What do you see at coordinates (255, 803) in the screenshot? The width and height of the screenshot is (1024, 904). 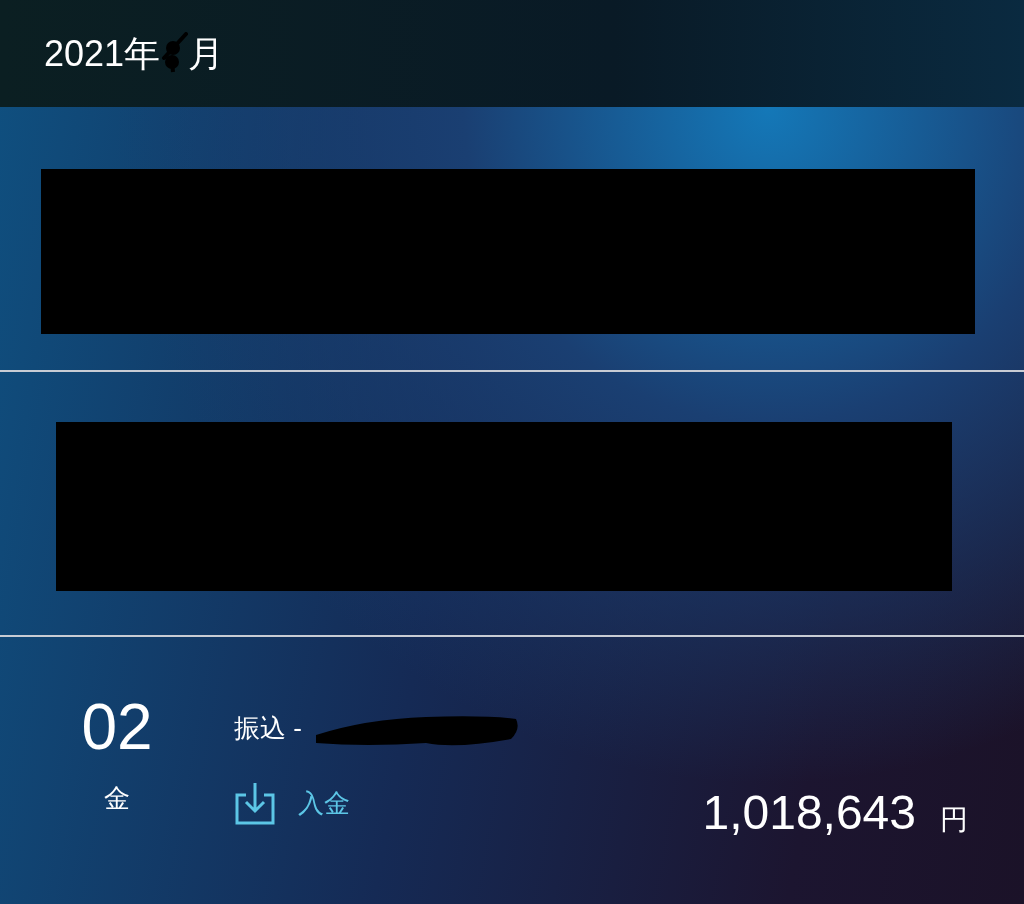 I see `download-tray-icon` at bounding box center [255, 803].